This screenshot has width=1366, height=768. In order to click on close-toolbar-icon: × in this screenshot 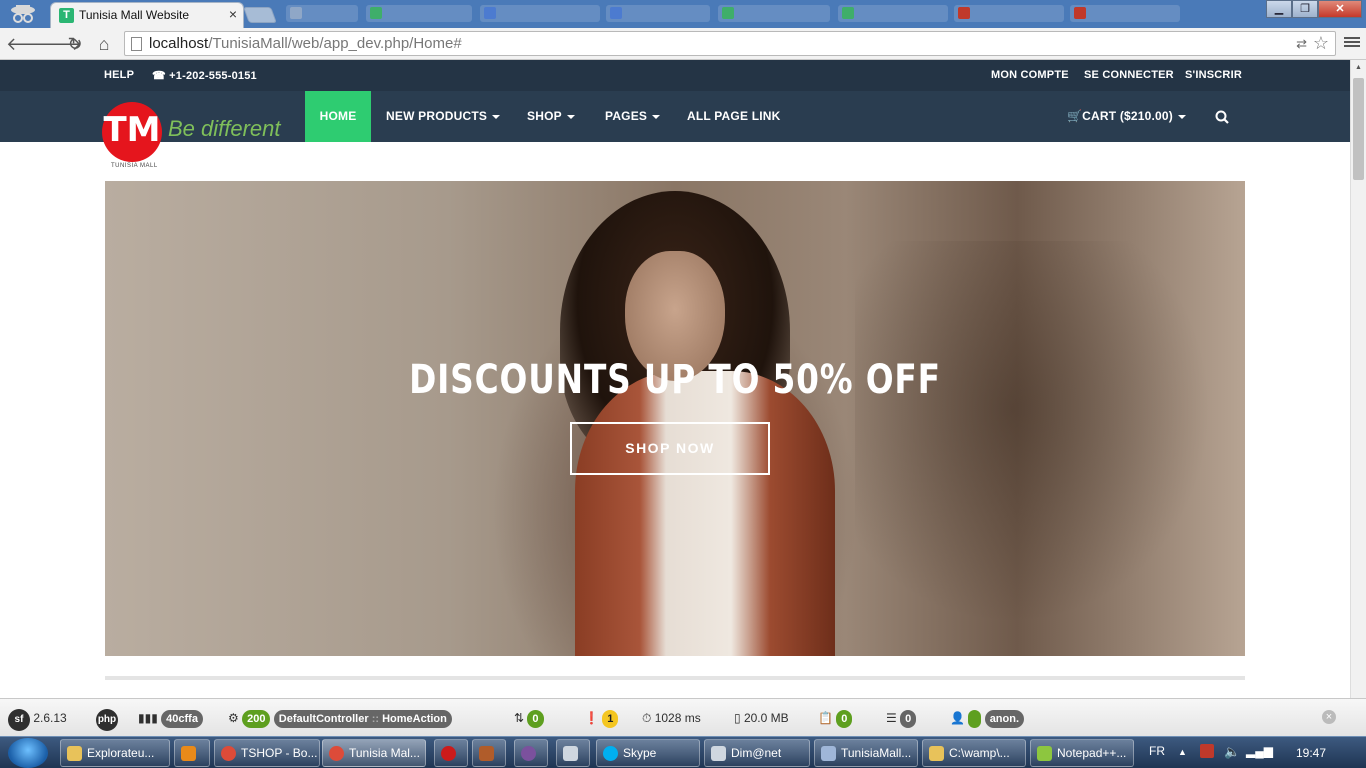, I will do `click(1329, 717)`.